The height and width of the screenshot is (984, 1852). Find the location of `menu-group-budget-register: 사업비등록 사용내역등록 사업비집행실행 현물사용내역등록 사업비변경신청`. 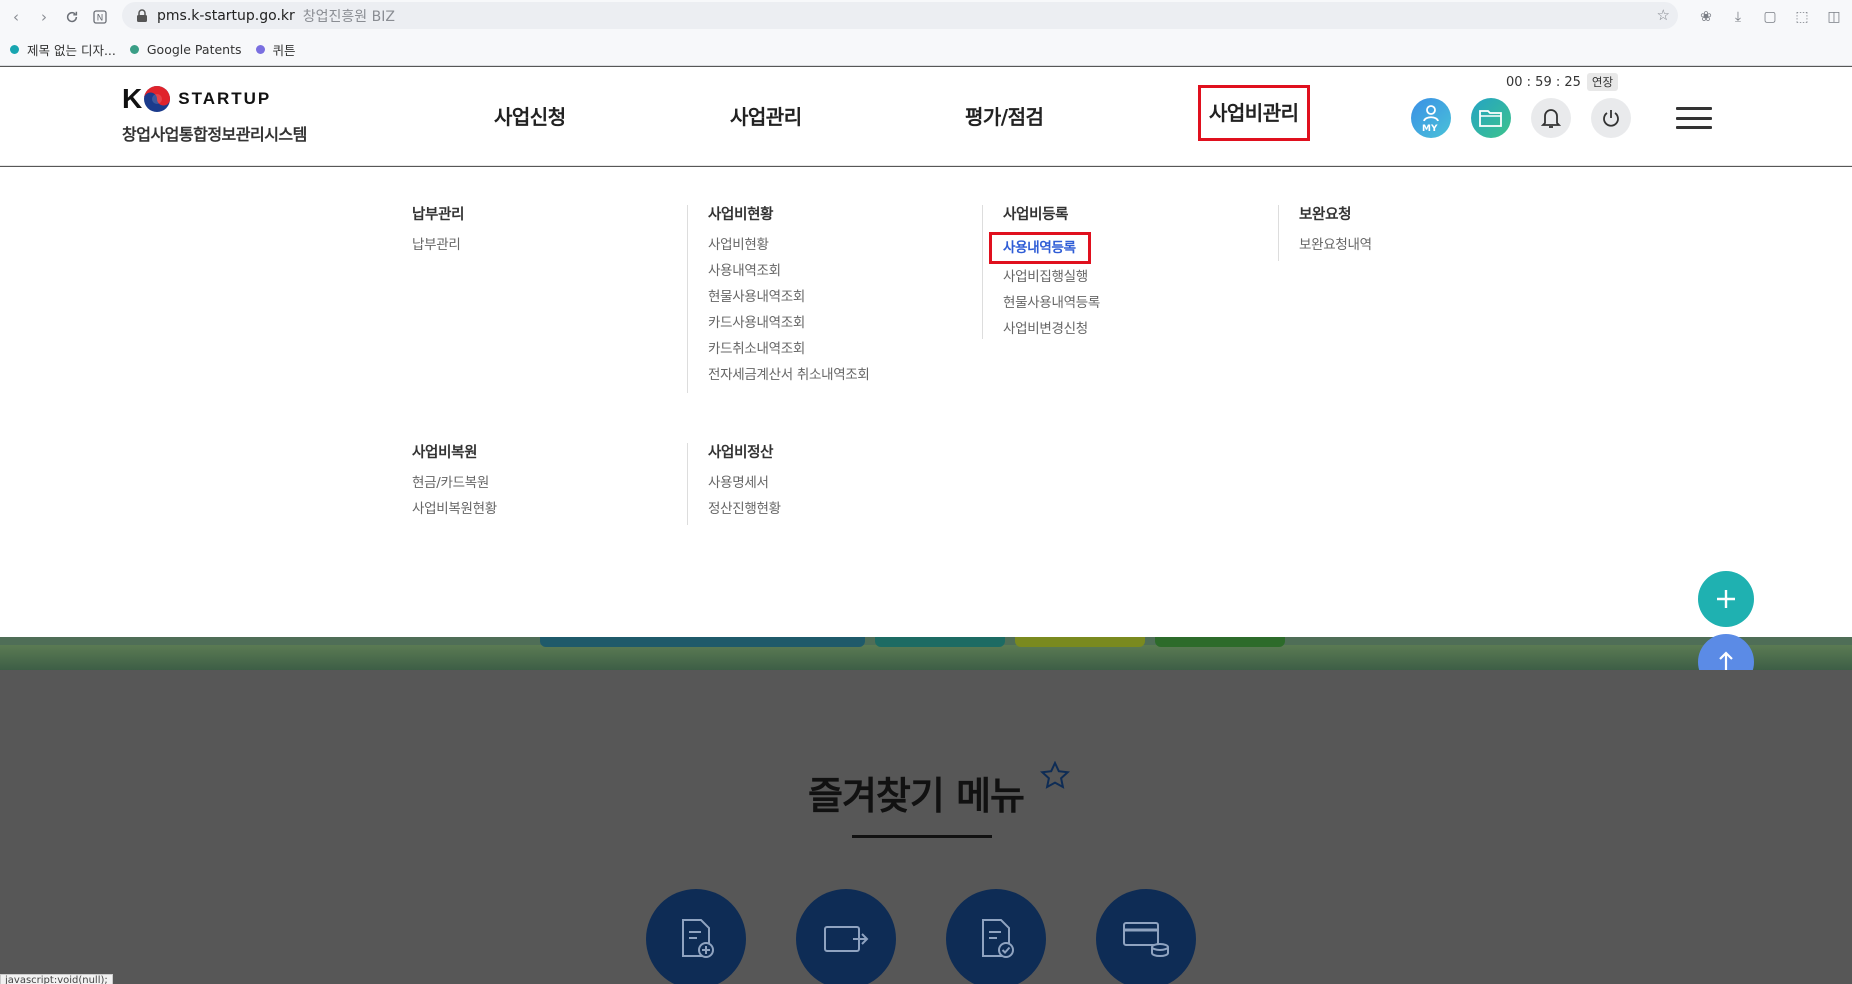

menu-group-budget-register: 사업비등록 사용내역등록 사업비집행실행 현물사용내역등록 사업비변경신청 is located at coordinates (1041, 272).